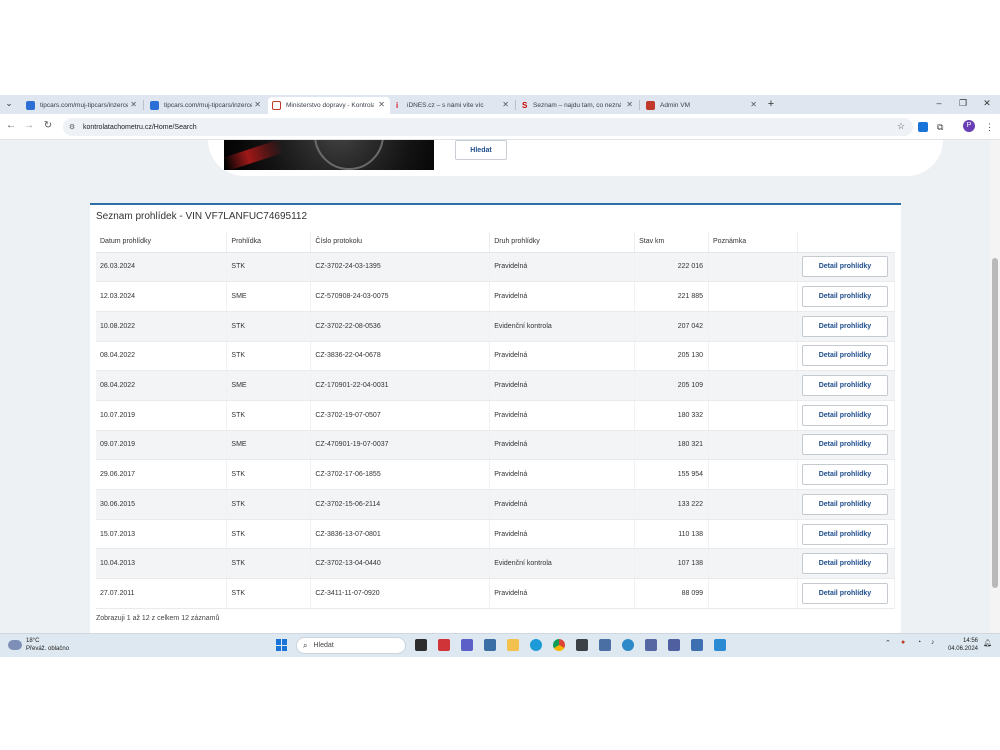  Describe the element at coordinates (400, 242) in the screenshot. I see `column-header-protocol: Číslo protokolu` at that location.